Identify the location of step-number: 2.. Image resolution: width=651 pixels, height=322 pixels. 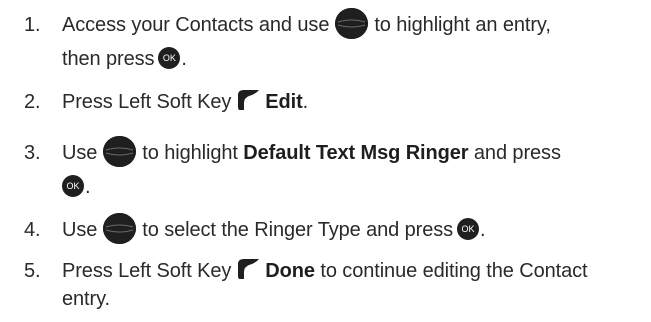
(32, 102).